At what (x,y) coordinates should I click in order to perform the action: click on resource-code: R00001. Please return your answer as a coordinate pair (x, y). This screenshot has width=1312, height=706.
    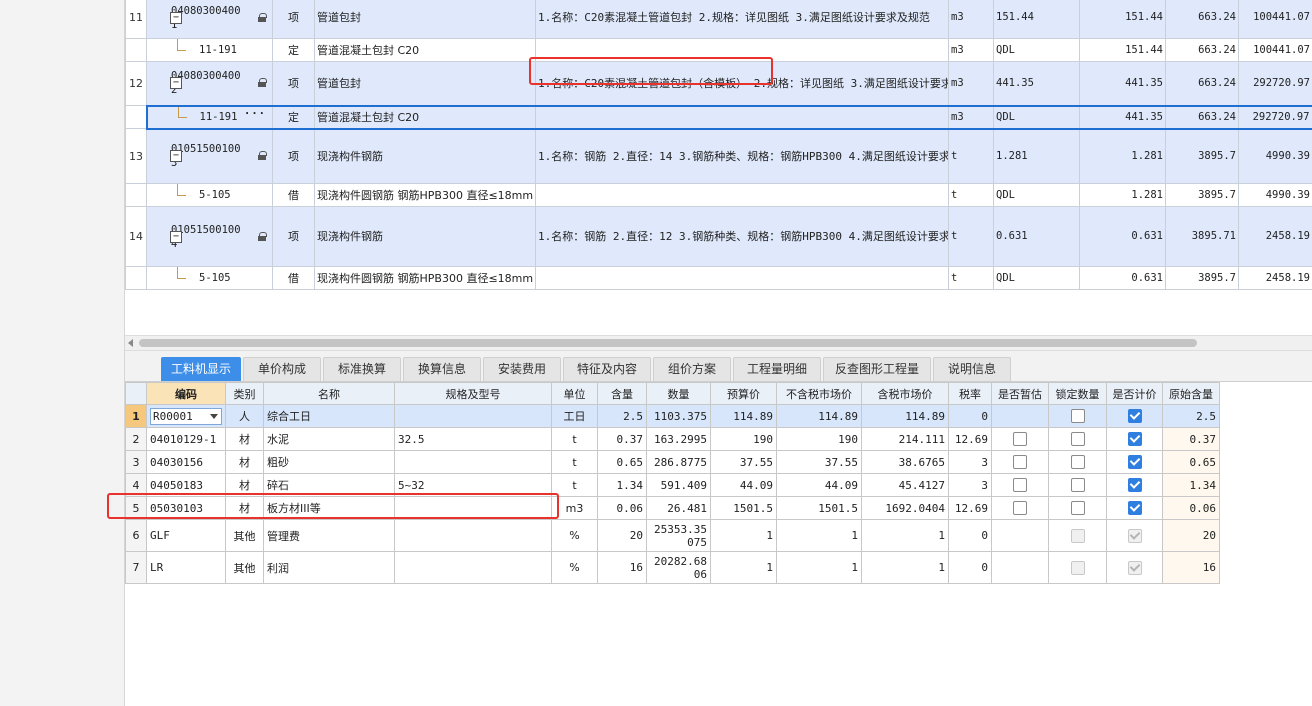
    Looking at the image, I should click on (186, 416).